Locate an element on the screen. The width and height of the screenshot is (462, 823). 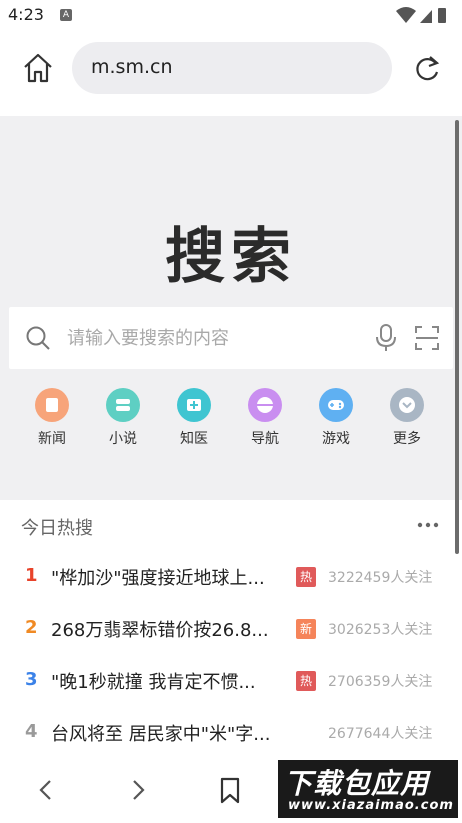
hot-item: 2 268万翡翠标错价按26.8... 新 3026253人关注 is located at coordinates (231, 631).